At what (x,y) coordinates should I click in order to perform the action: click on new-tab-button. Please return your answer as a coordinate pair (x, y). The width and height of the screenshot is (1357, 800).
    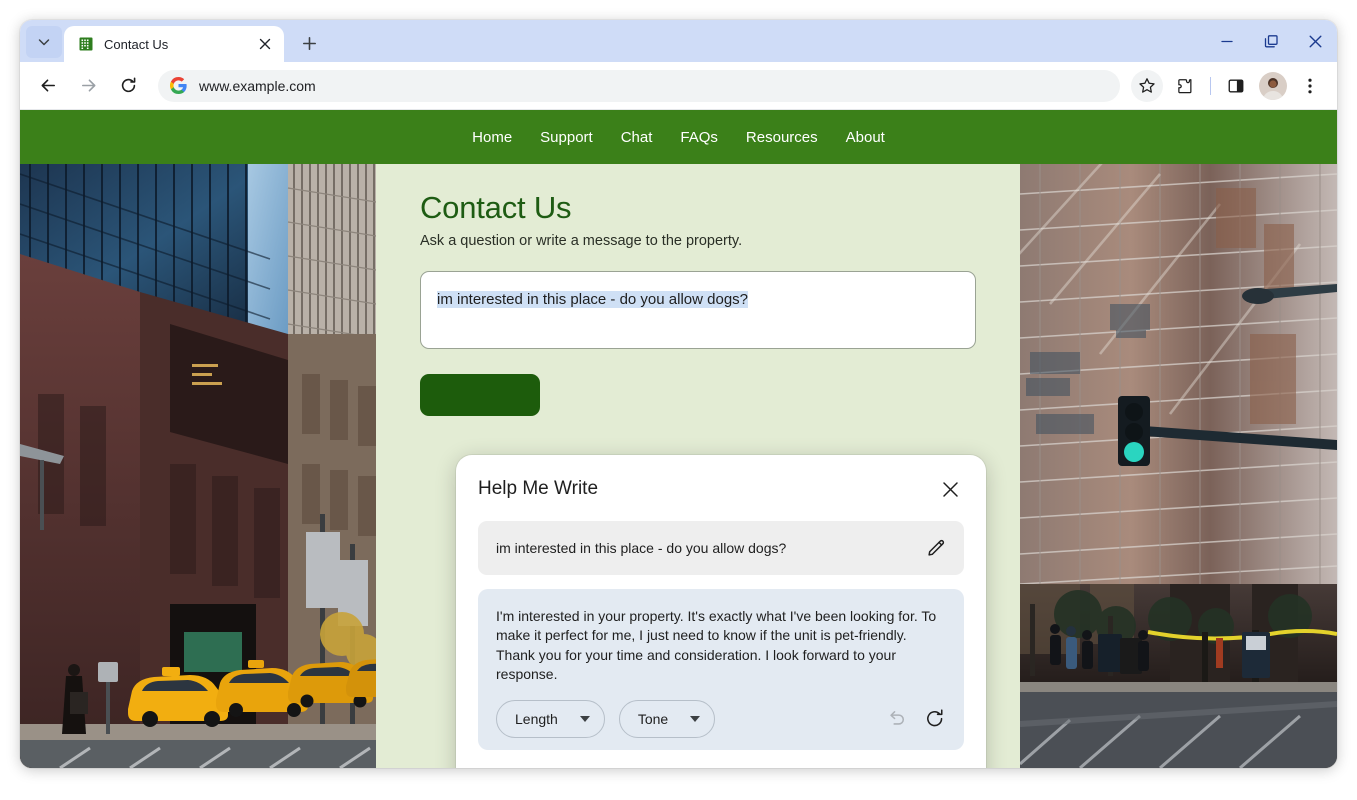
    Looking at the image, I should click on (309, 43).